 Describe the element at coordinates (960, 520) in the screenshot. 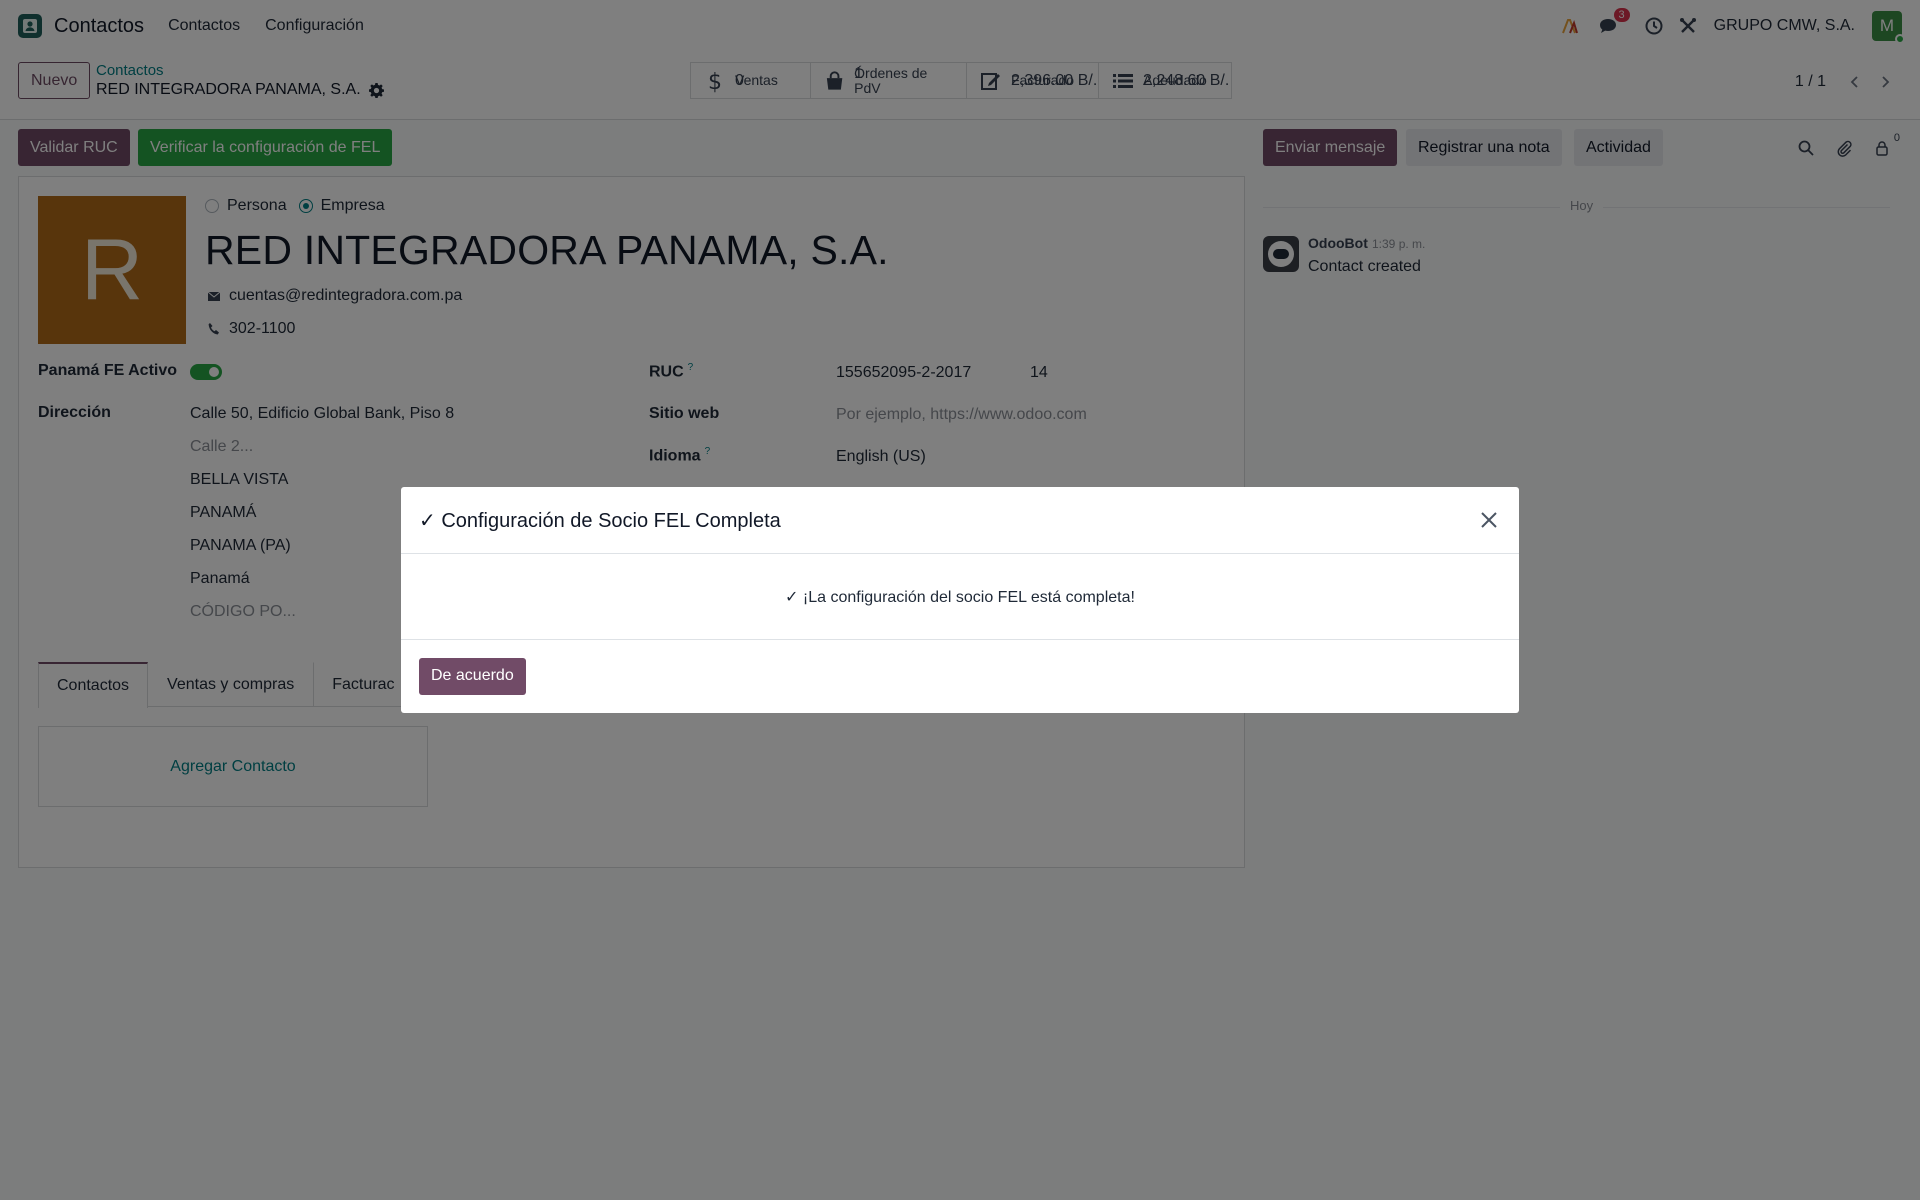

I see `modal-header: ✓ Configuración de Socio FEL Completa` at that location.